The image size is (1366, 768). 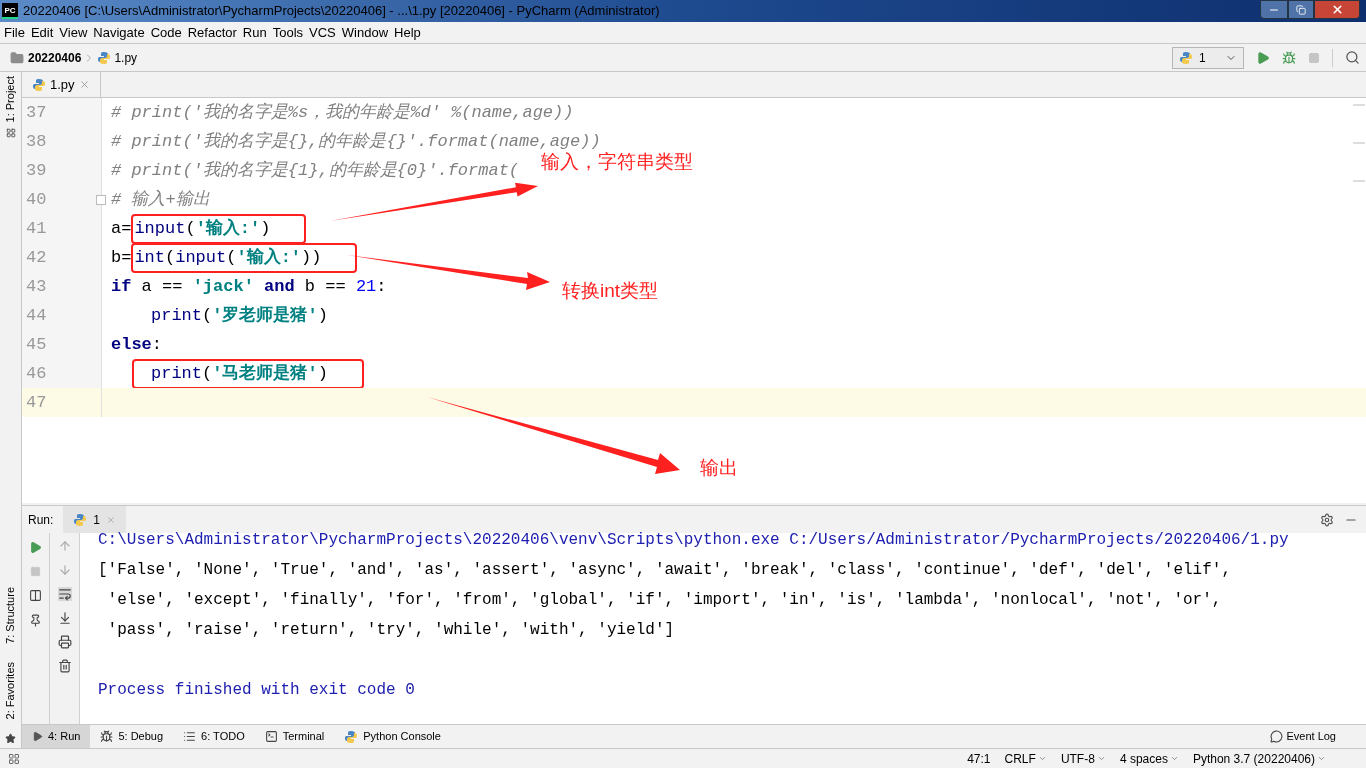 I want to click on annotation-label: 转换int类型, so click(x=610, y=291).